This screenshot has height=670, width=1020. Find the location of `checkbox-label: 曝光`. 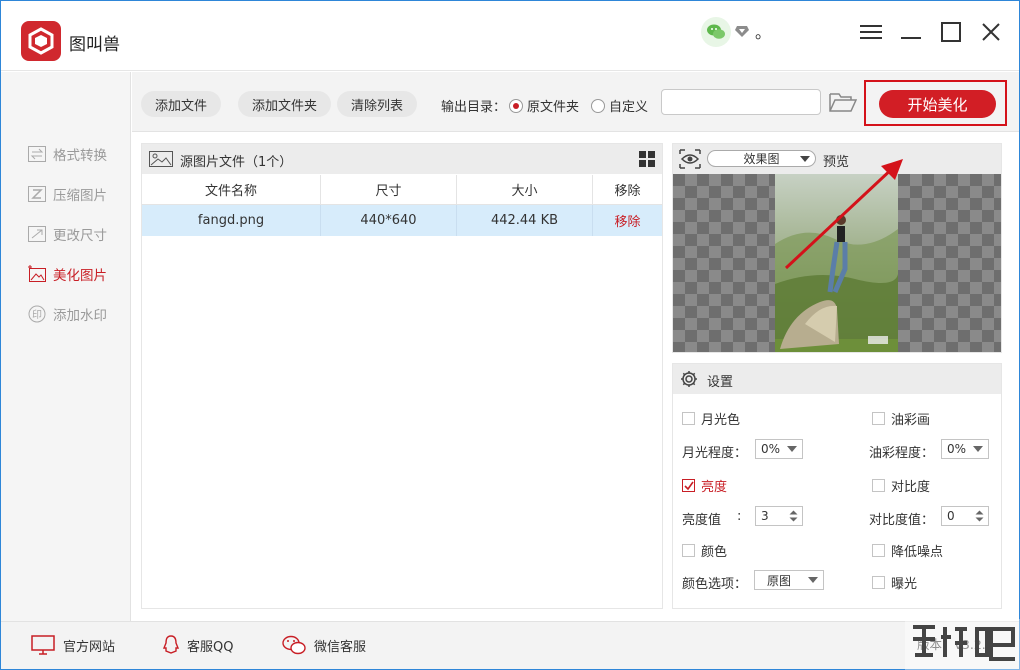

checkbox-label: 曝光 is located at coordinates (904, 584).